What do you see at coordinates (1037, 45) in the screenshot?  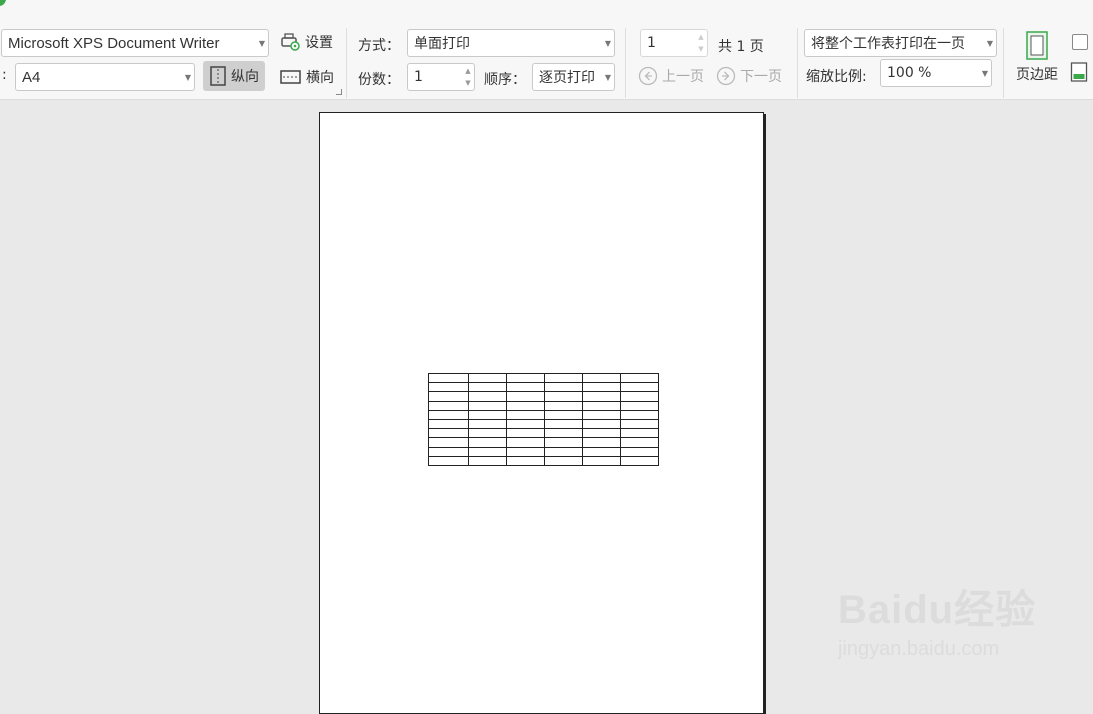 I see `page-margins-icon` at bounding box center [1037, 45].